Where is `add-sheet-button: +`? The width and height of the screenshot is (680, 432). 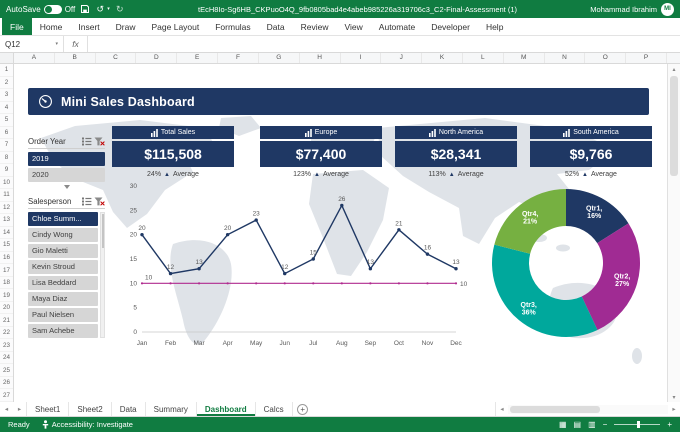 add-sheet-button: + is located at coordinates (303, 409).